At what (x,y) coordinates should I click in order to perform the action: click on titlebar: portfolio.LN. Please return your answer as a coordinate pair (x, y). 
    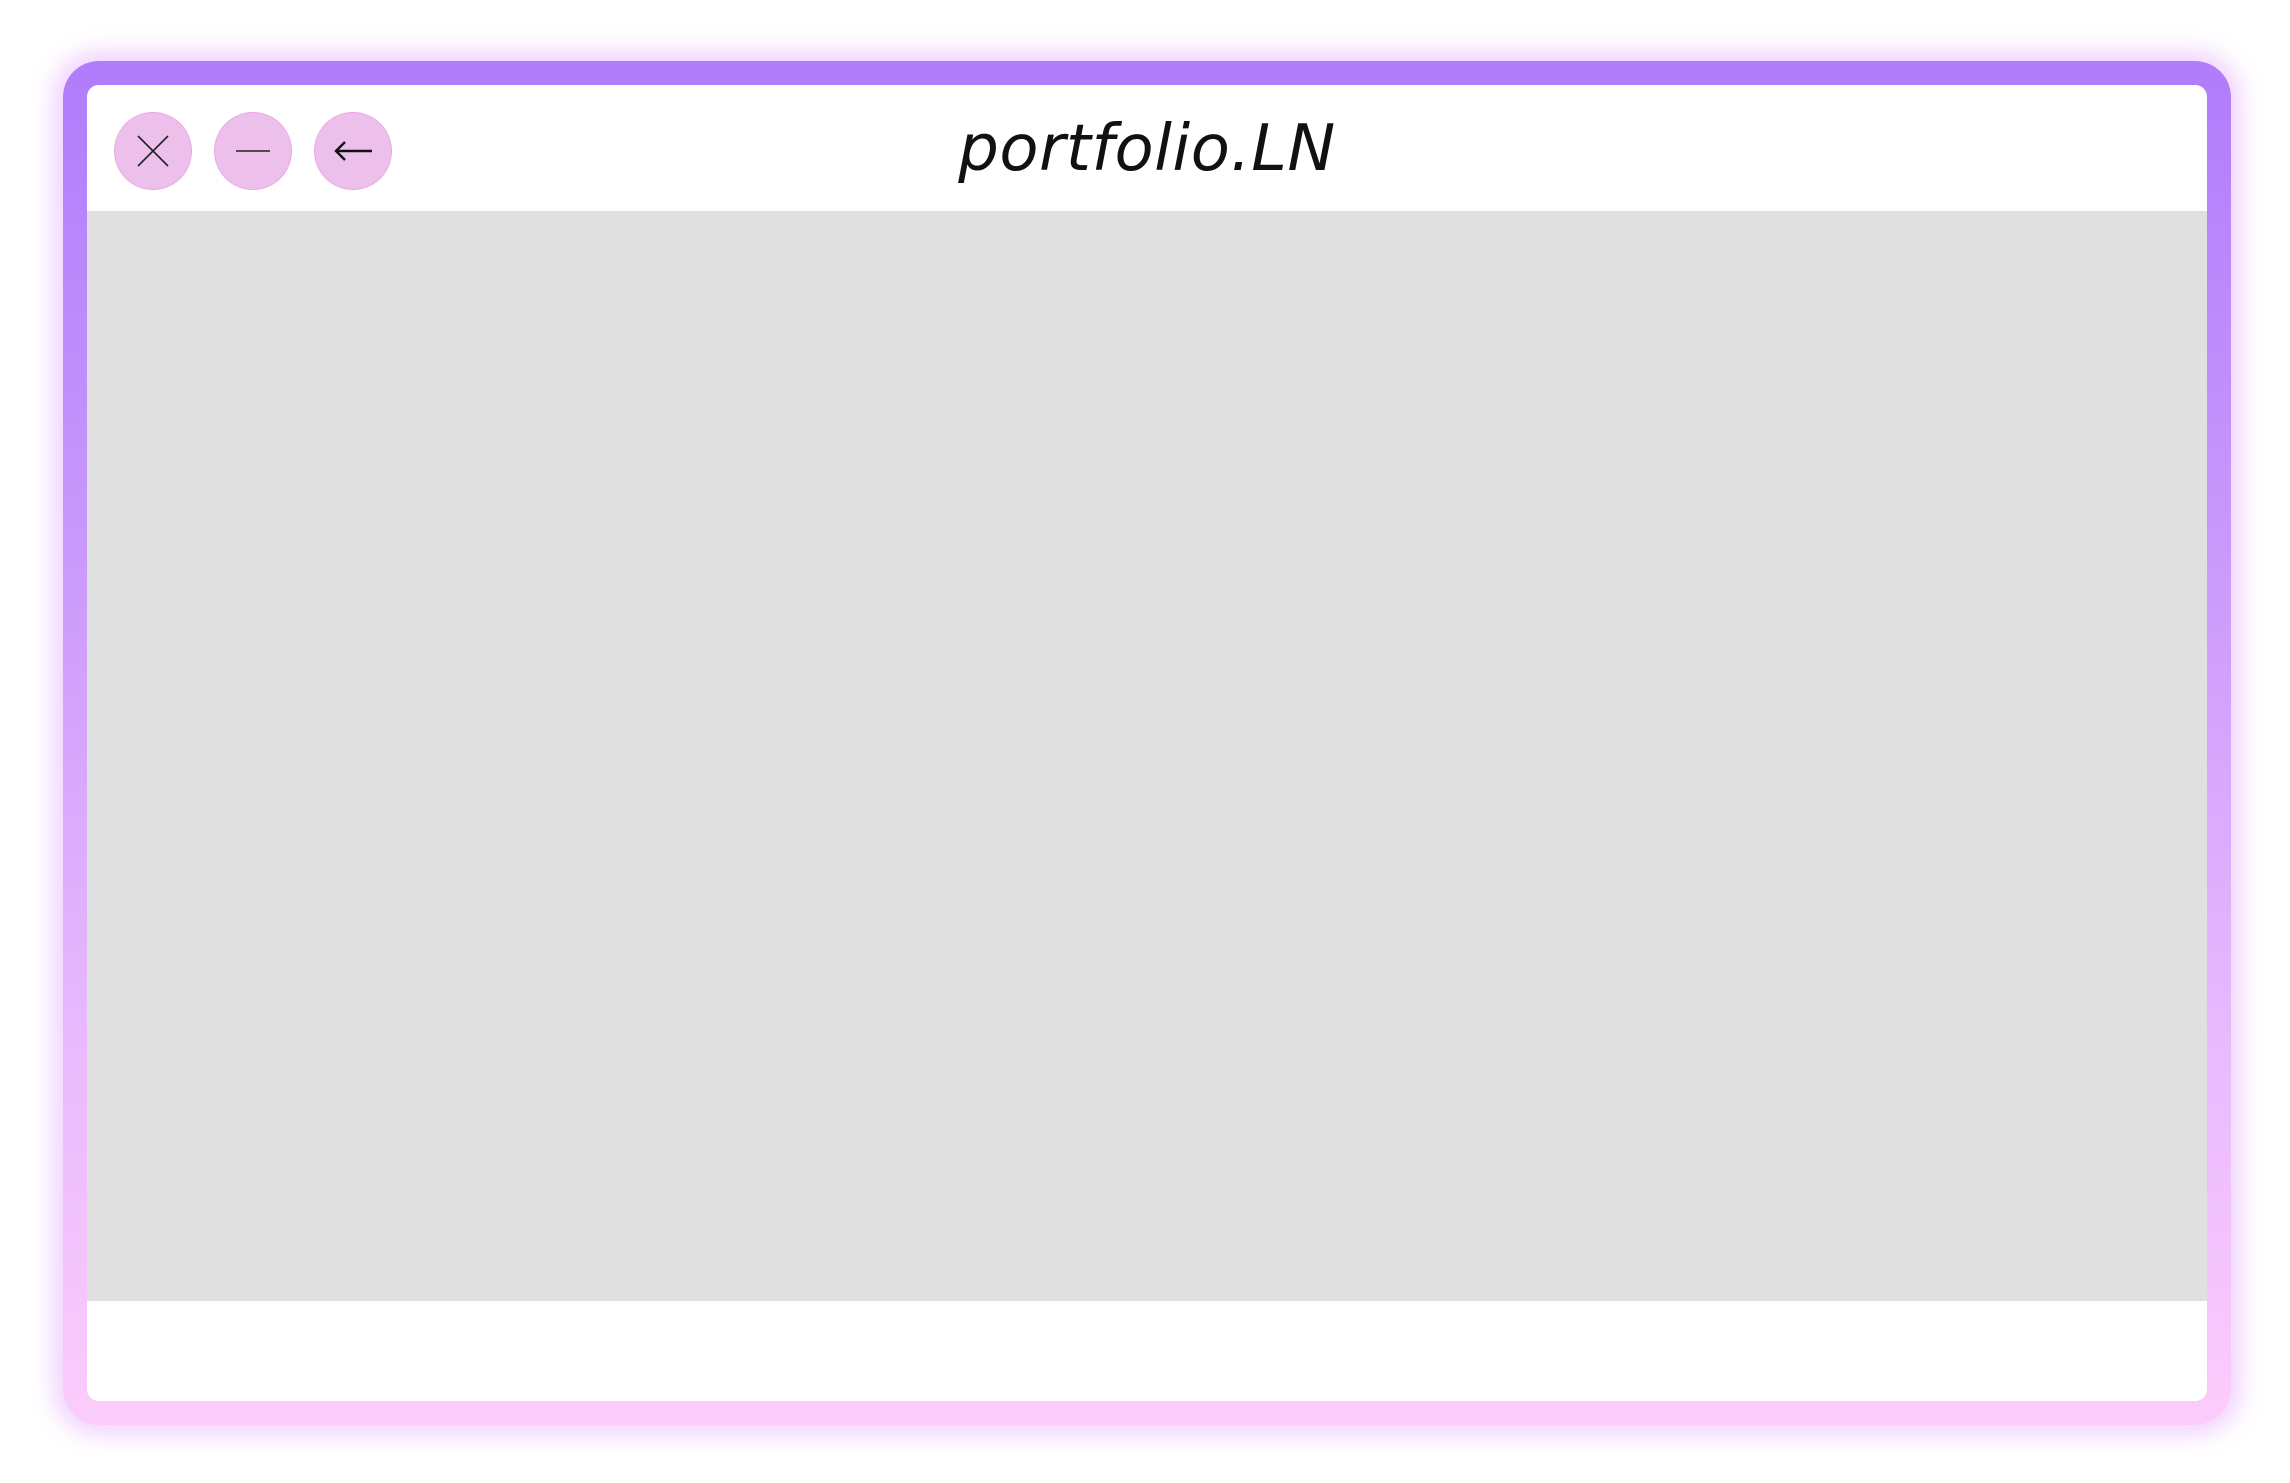
    Looking at the image, I should click on (1147, 148).